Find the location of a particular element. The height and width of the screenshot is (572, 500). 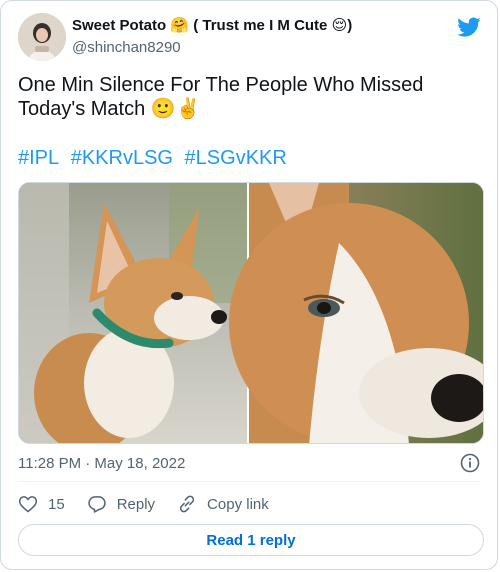

author-tagline: ( Trust me I M Cute is located at coordinates (260, 25).